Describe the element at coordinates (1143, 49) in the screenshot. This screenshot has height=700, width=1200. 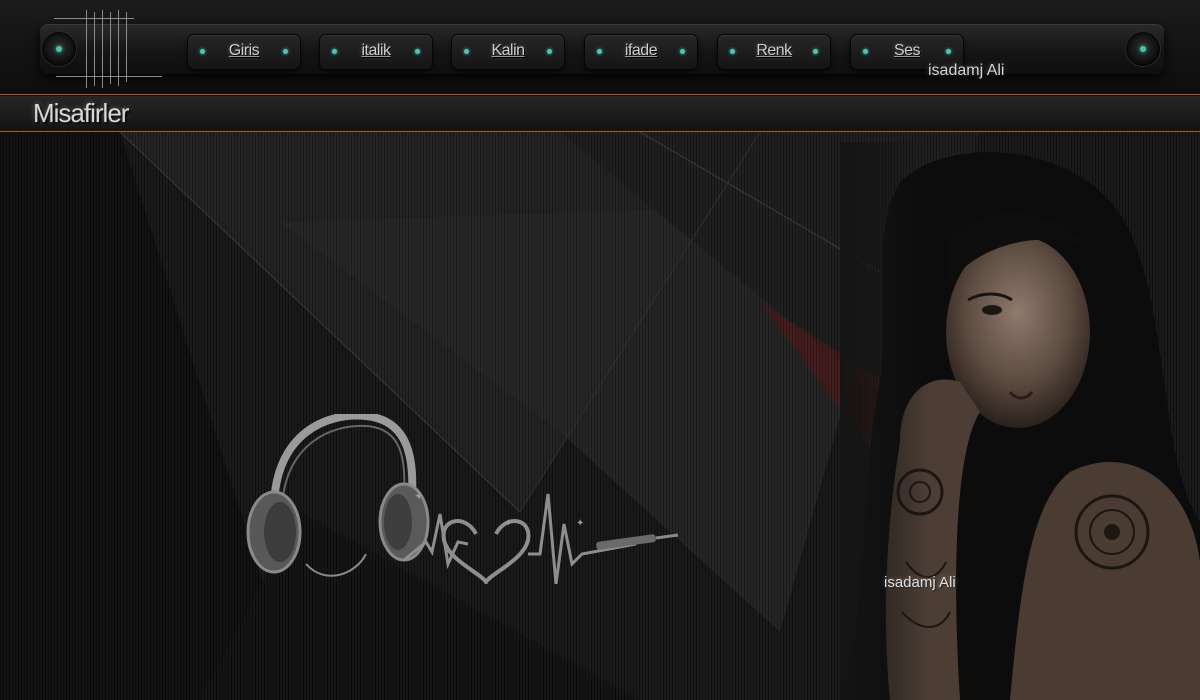
I see `right-knob-icon` at that location.